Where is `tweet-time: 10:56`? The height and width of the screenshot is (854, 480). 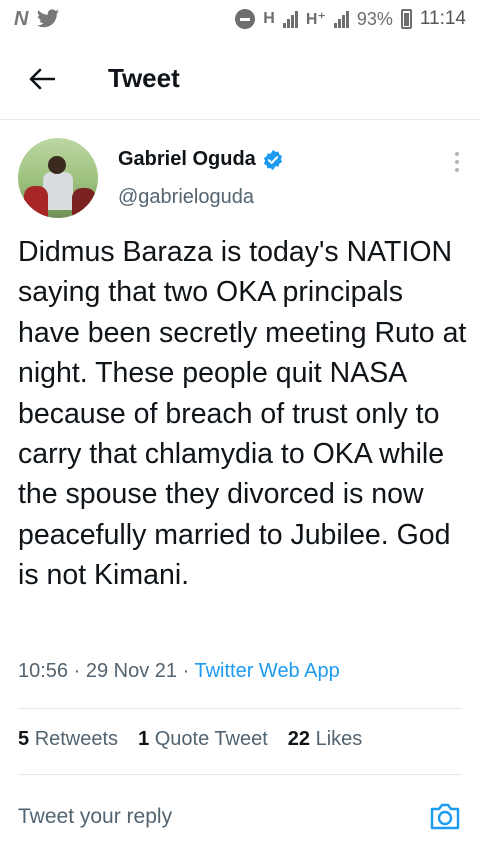 tweet-time: 10:56 is located at coordinates (43, 671).